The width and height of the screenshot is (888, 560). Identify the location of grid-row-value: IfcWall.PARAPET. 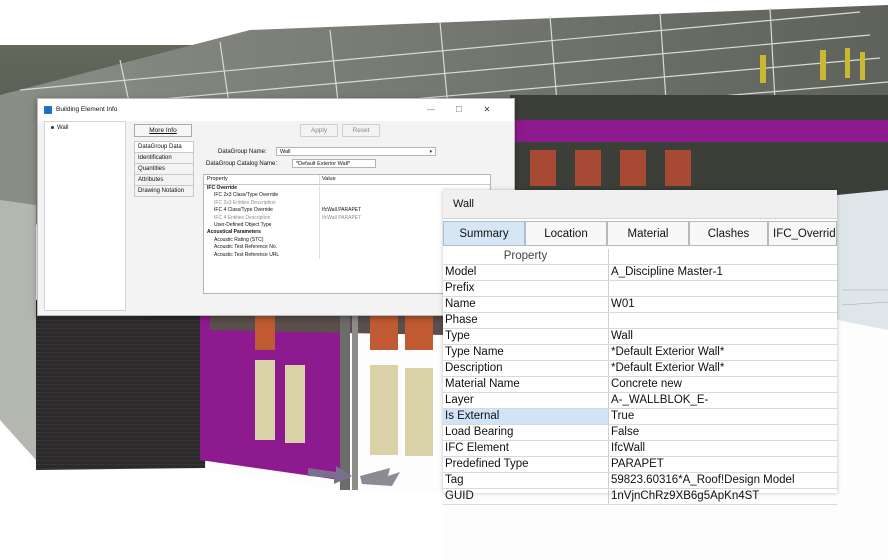
(342, 210).